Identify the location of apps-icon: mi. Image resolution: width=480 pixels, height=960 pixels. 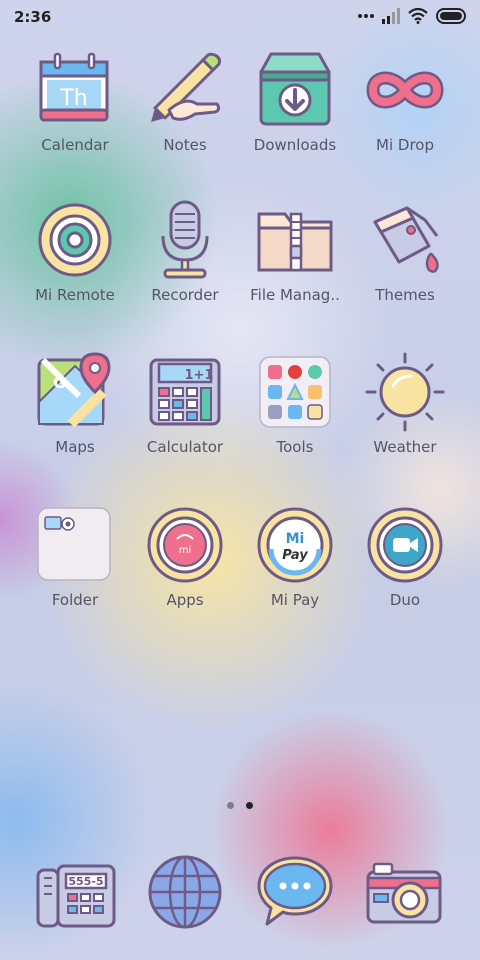
(185, 545).